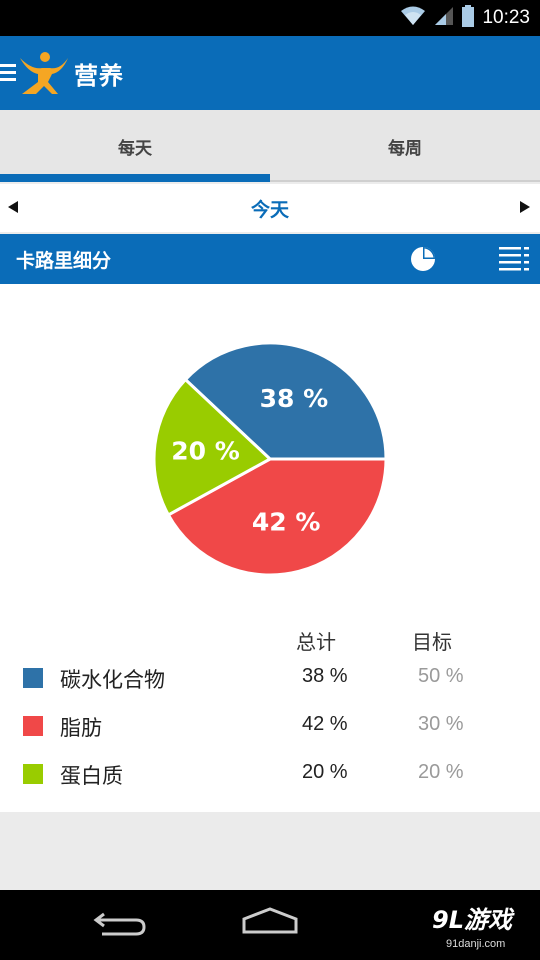 The image size is (540, 960). Describe the element at coordinates (405, 146) in the screenshot. I see `tab-weekly: 每周` at that location.